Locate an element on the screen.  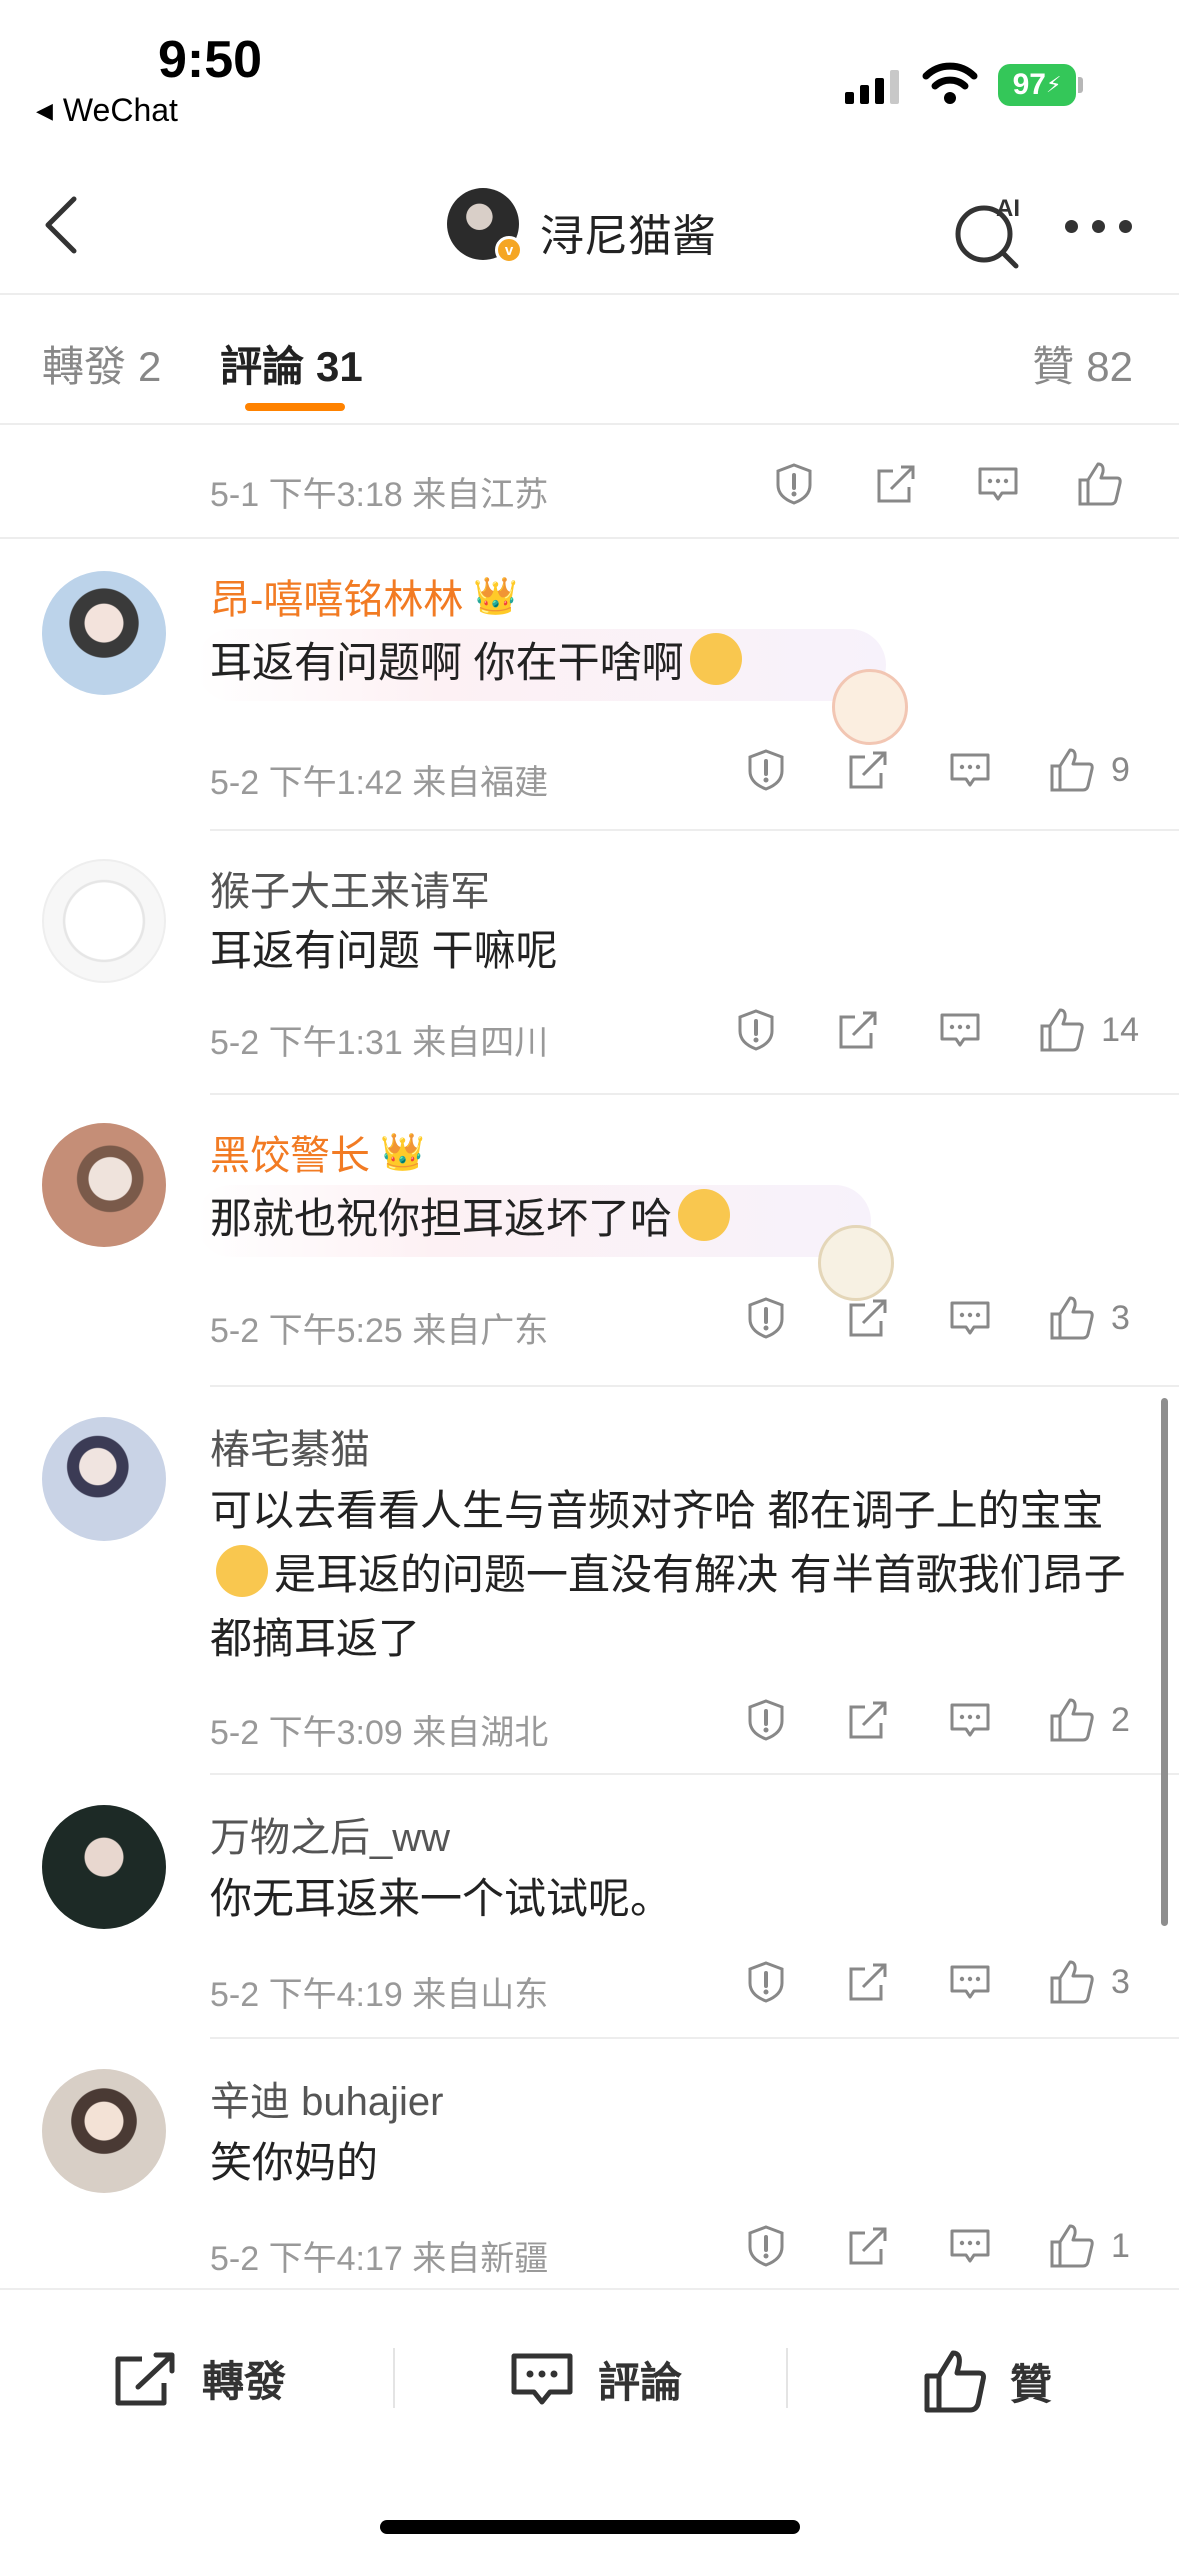
tab-comments-count: 31 is located at coordinates (339, 366).